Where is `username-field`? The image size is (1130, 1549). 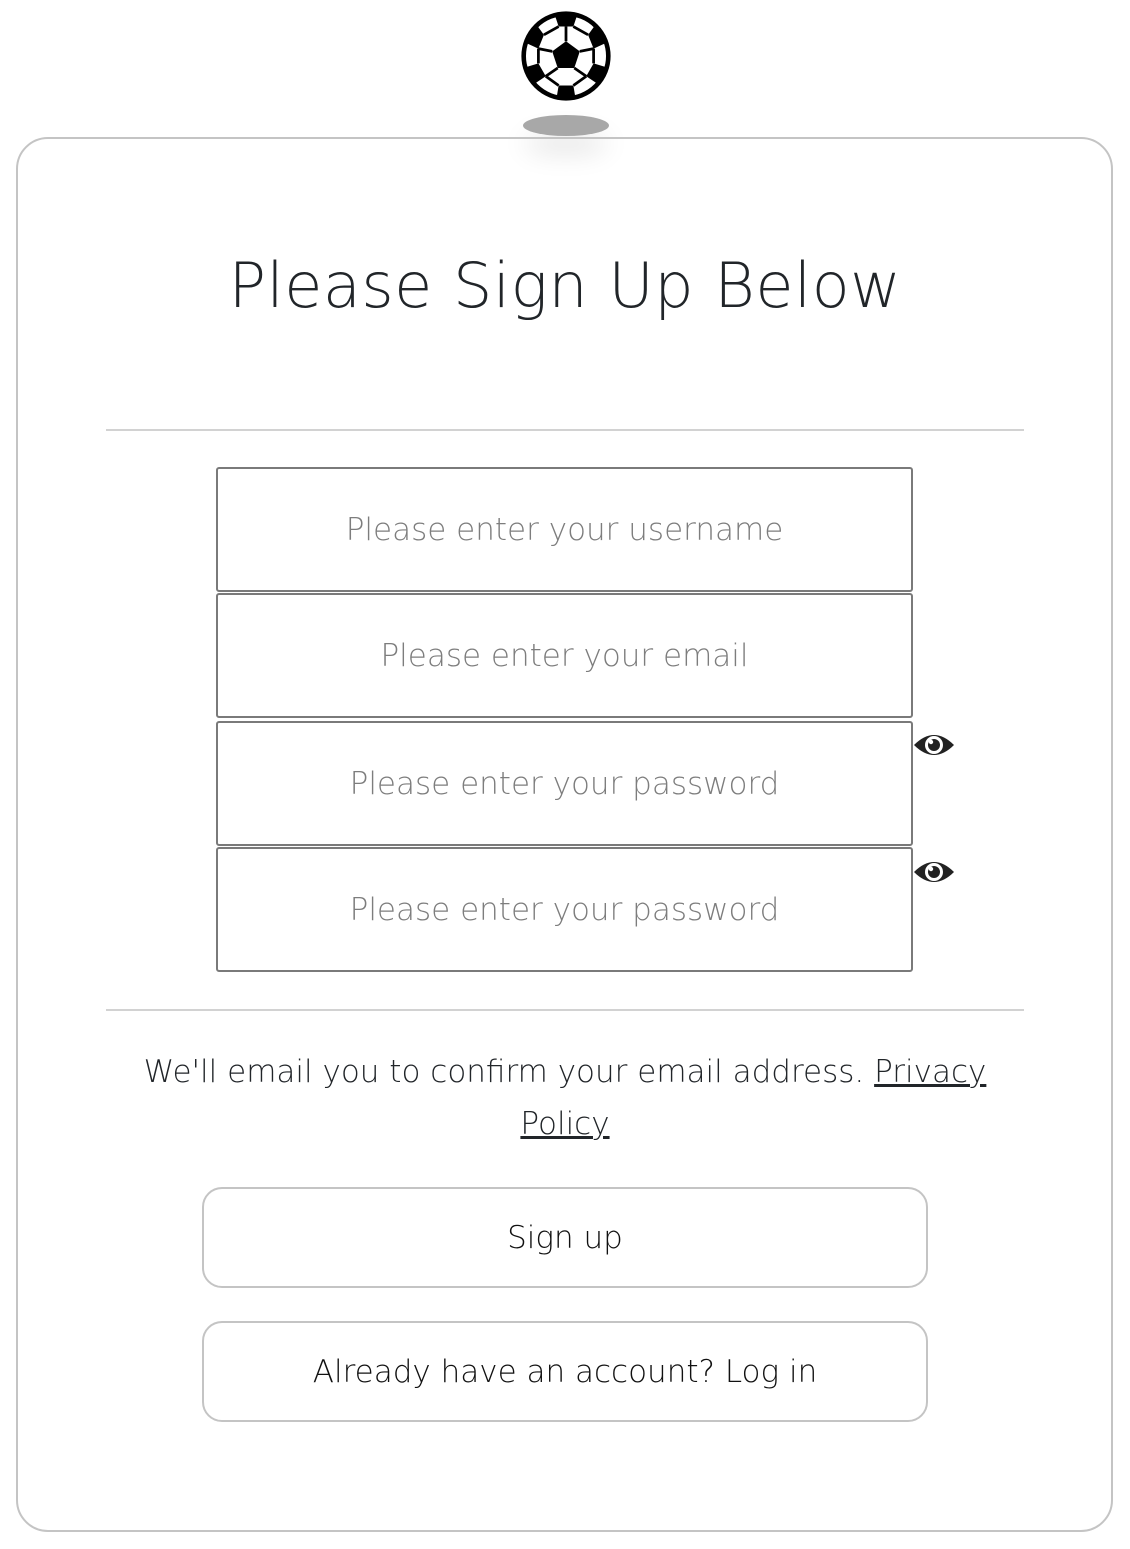 username-field is located at coordinates (564, 529).